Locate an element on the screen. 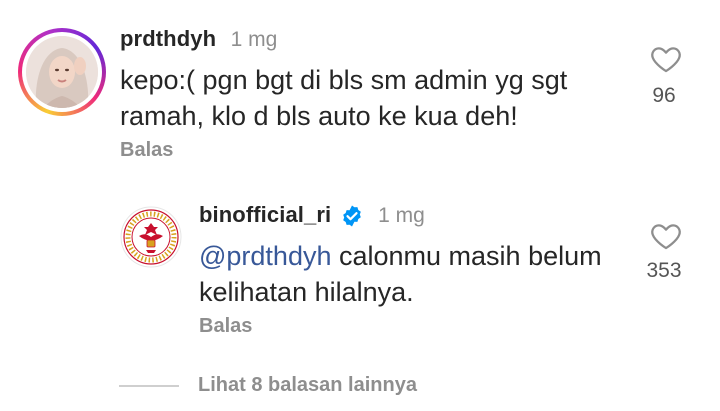 The width and height of the screenshot is (720, 411). comment-text-line: kelihatan hilalnya. is located at coordinates (306, 292).